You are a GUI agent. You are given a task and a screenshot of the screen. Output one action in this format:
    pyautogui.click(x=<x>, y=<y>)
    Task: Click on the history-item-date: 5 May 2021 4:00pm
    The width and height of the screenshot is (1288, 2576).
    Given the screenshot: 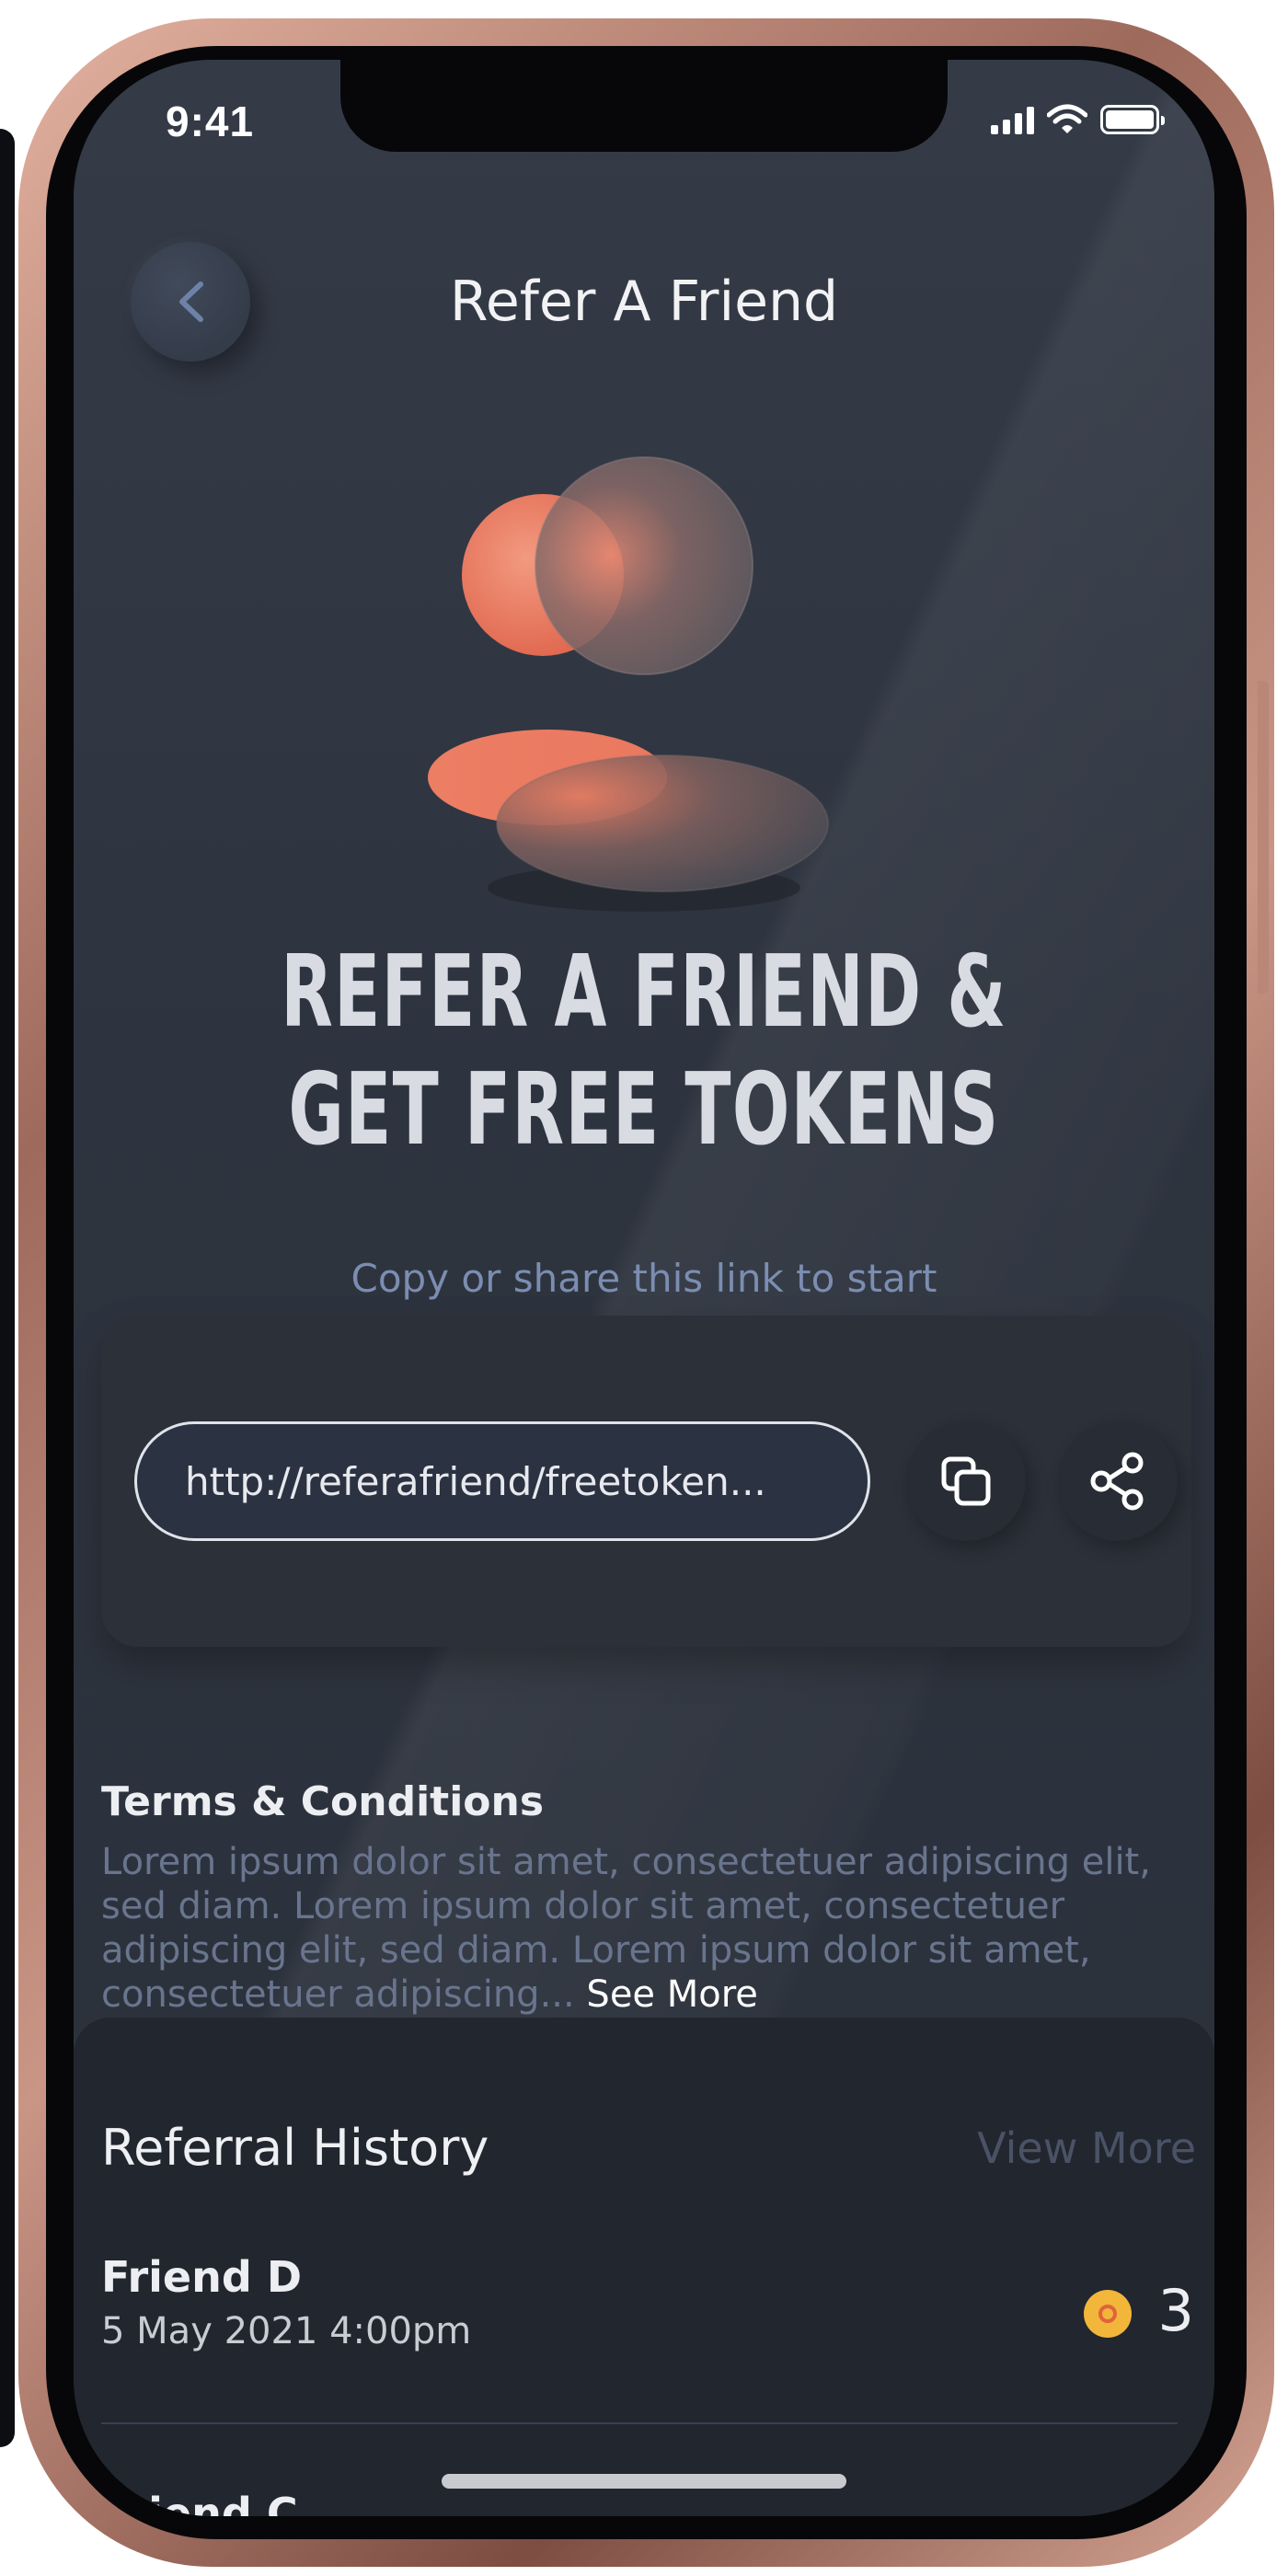 What is the action you would take?
    pyautogui.click(x=286, y=2331)
    